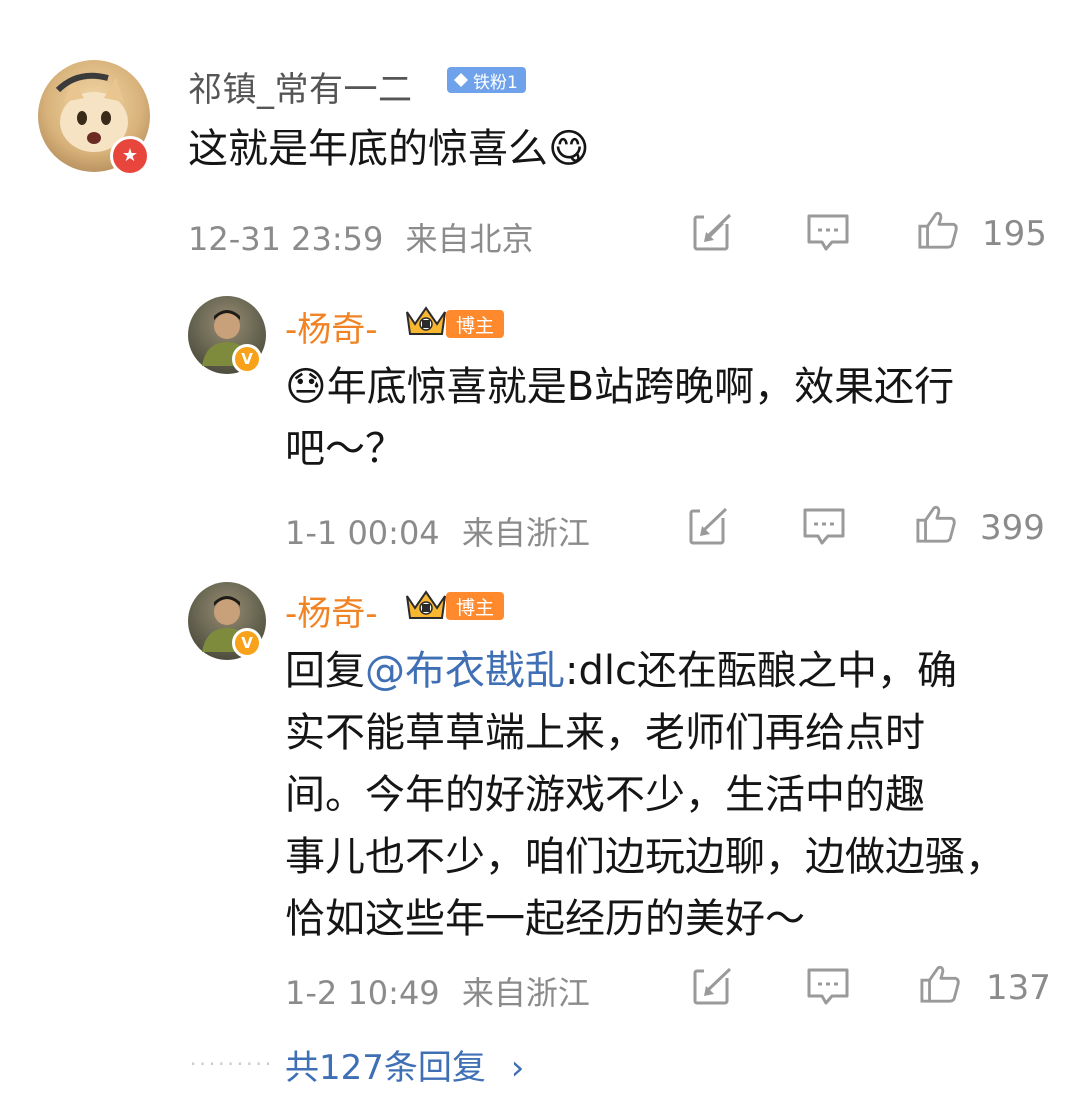 The width and height of the screenshot is (1080, 1105). I want to click on mention-link: @布衣戡乱, so click(465, 671).